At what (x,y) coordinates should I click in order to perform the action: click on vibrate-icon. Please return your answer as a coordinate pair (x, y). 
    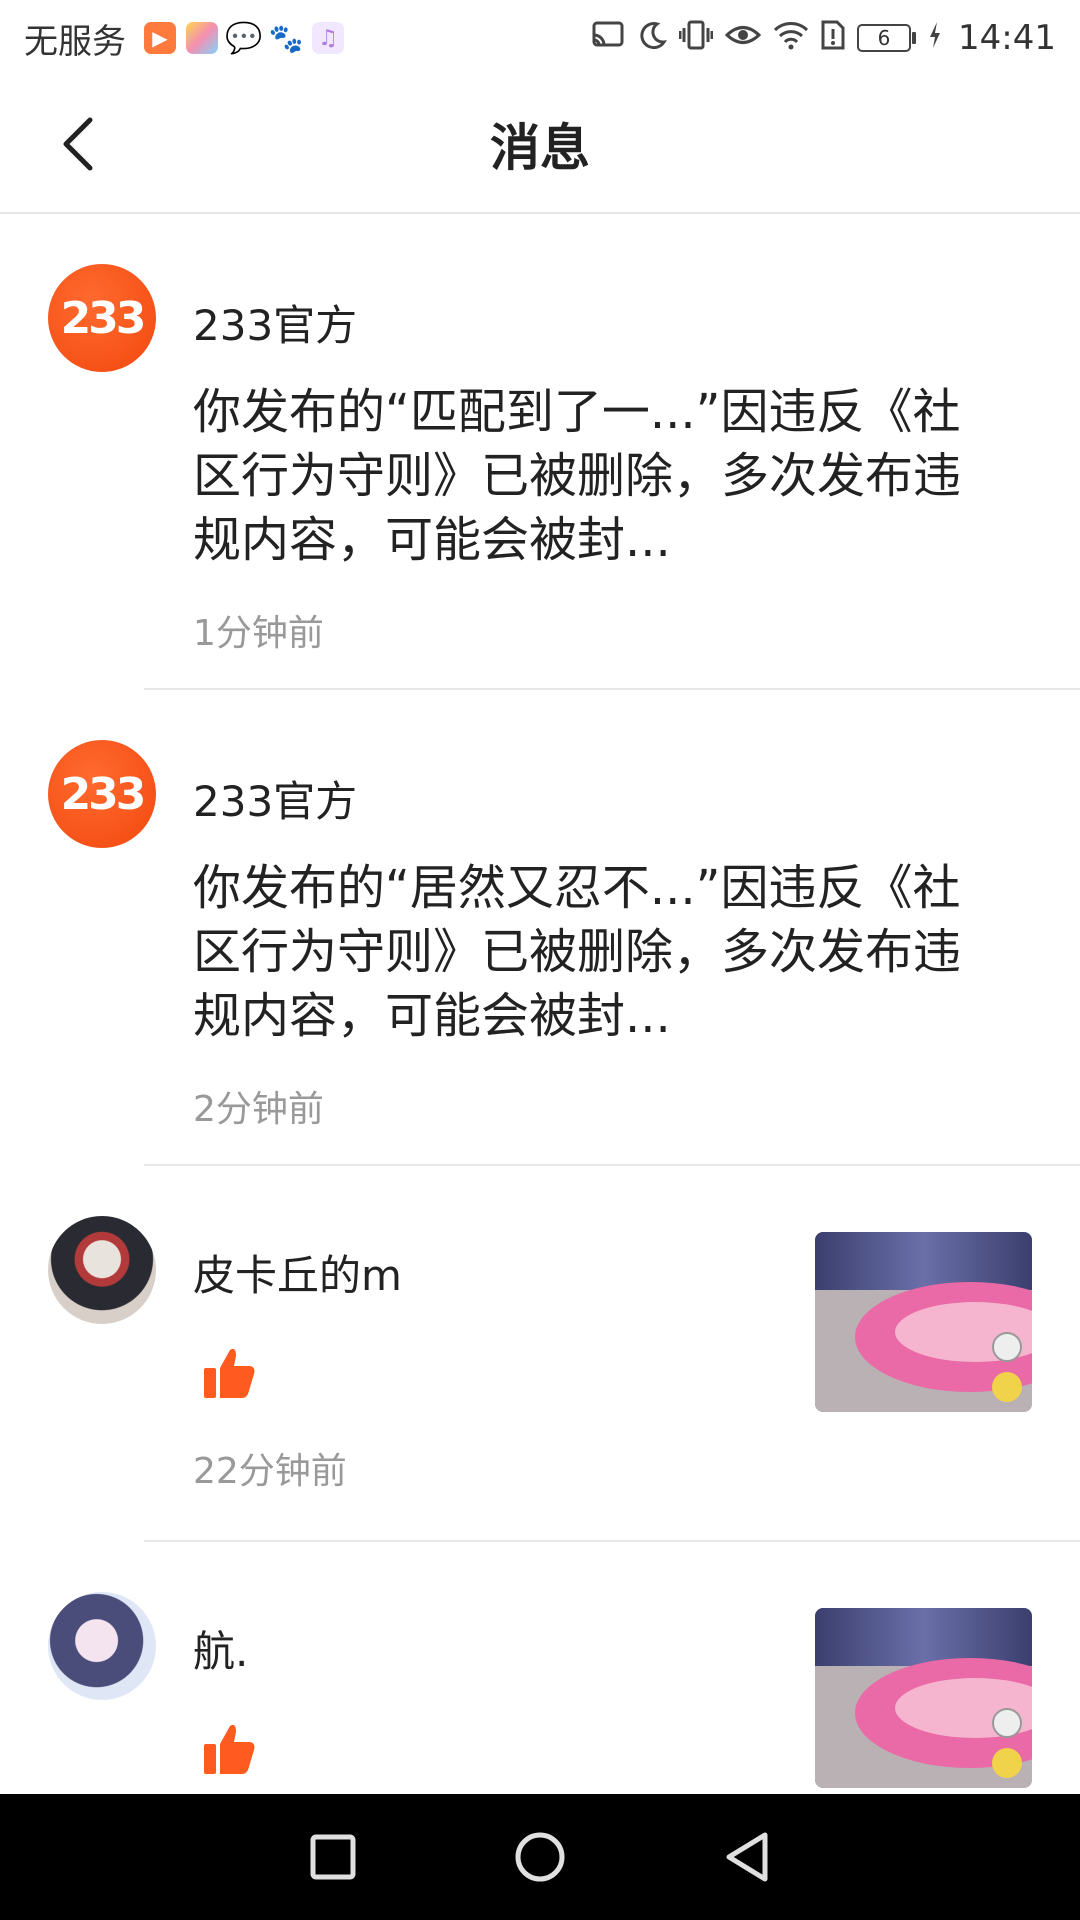
    Looking at the image, I should click on (696, 38).